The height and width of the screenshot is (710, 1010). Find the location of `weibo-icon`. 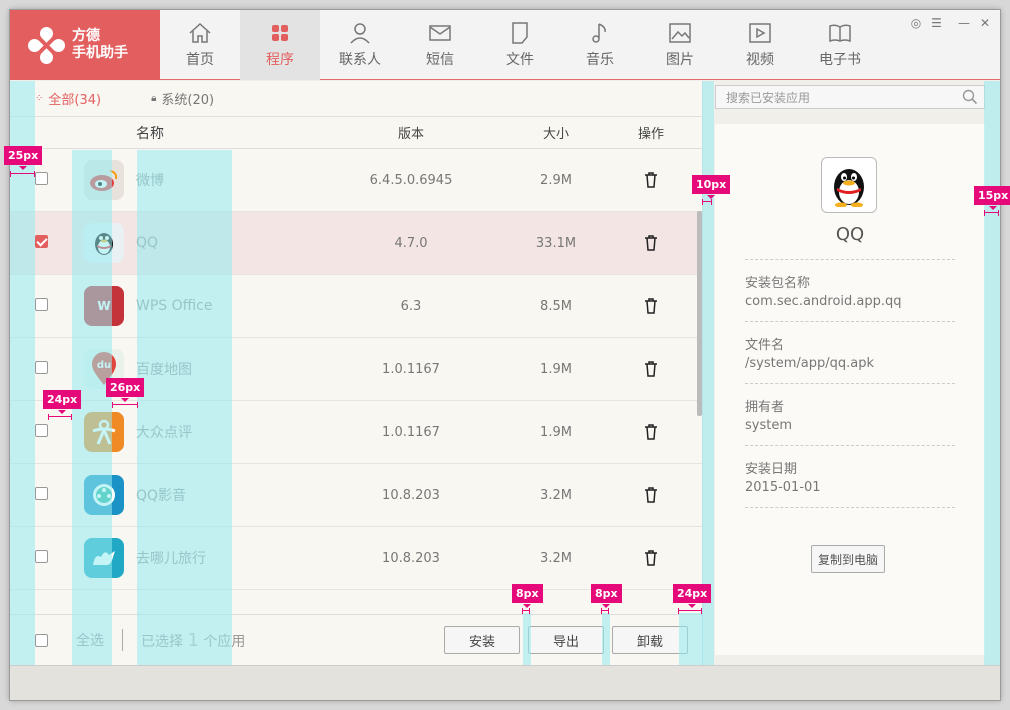

weibo-icon is located at coordinates (104, 180).